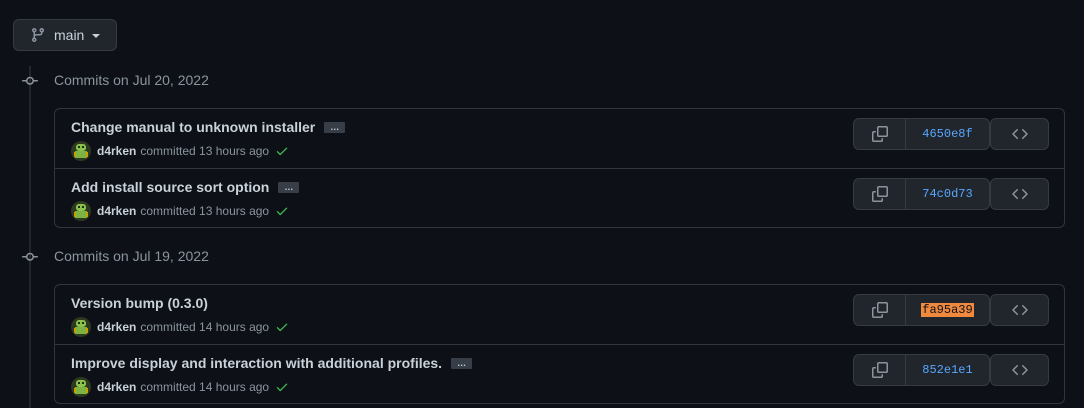 This screenshot has height=408, width=1084. I want to click on sha-button-group: 852e1e1, so click(921, 370).